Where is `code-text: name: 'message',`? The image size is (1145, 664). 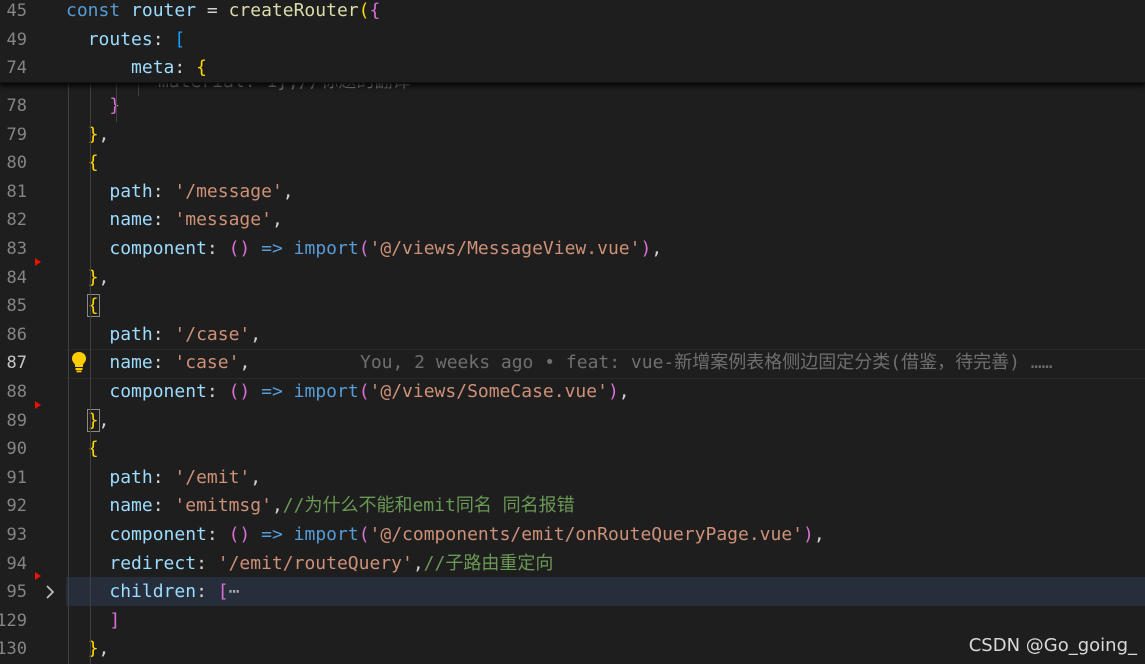
code-text: name: 'message', is located at coordinates (196, 220).